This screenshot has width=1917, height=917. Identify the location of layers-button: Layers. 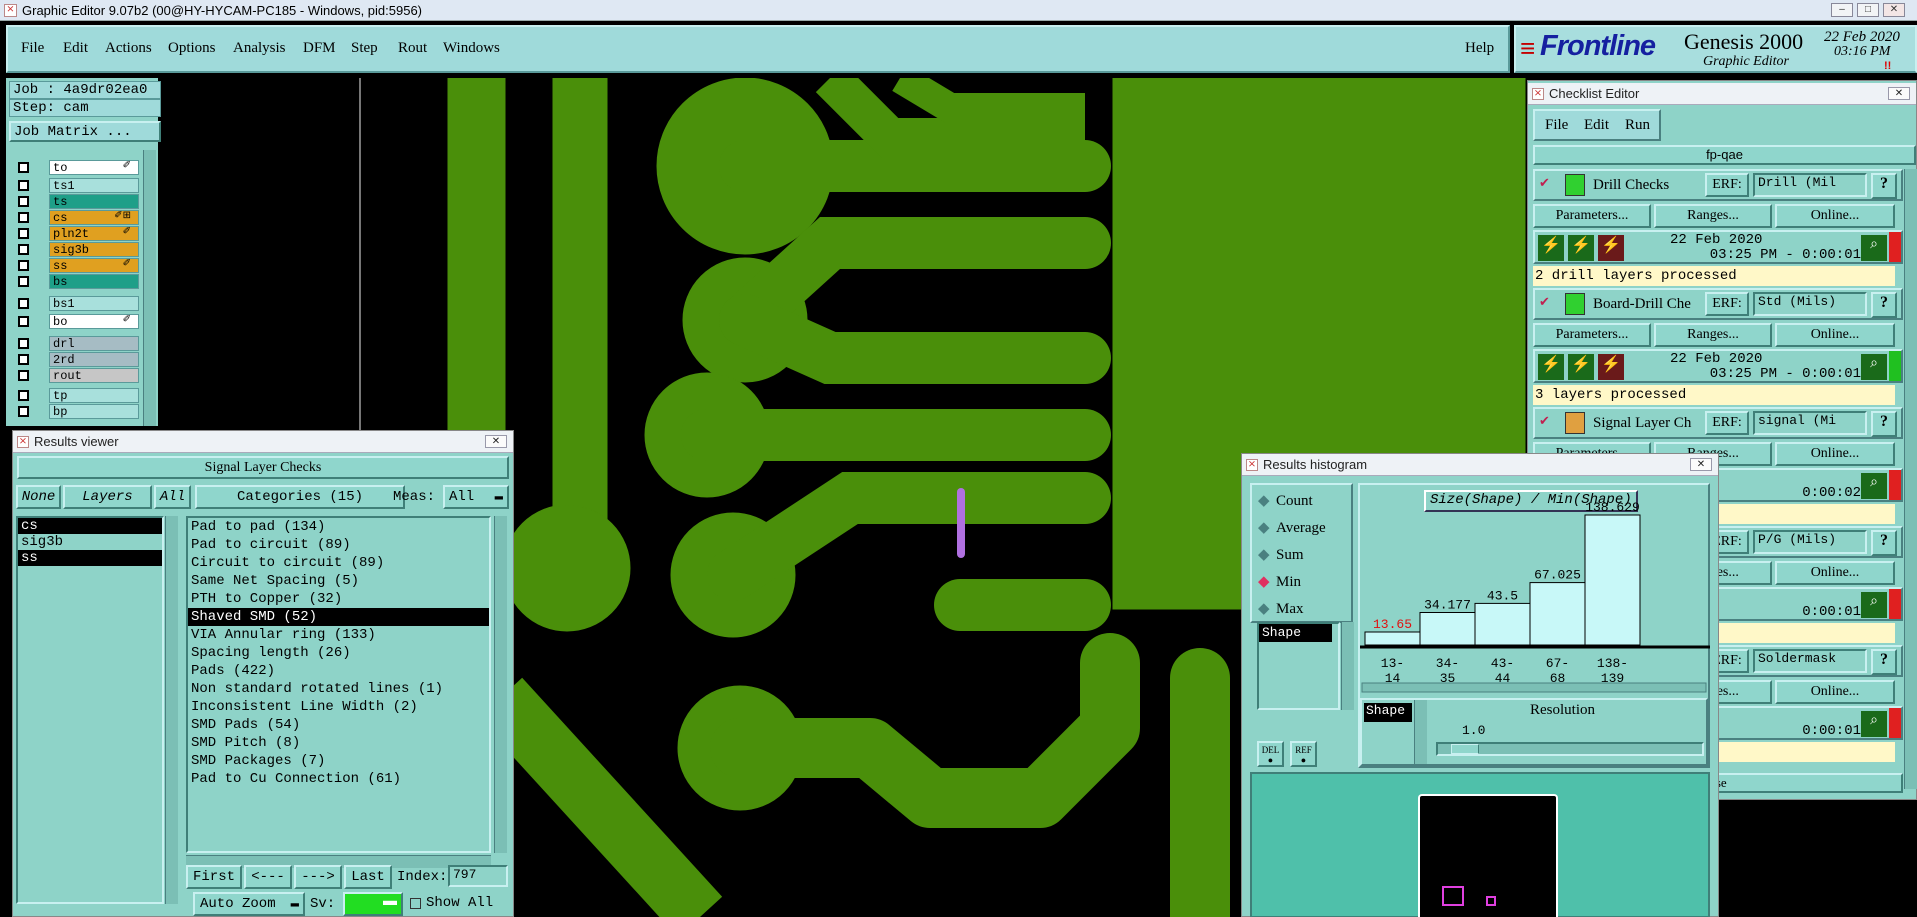
(107, 497).